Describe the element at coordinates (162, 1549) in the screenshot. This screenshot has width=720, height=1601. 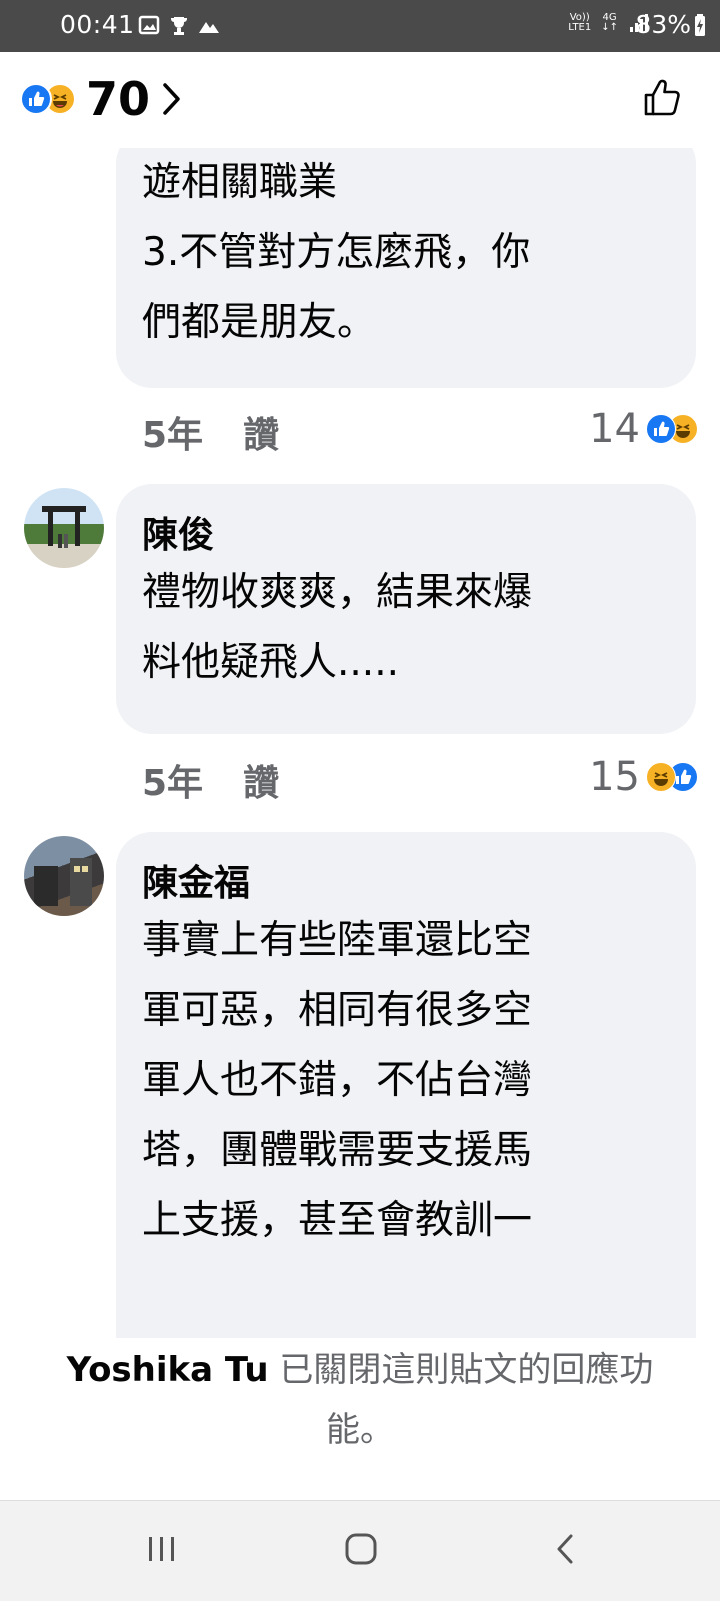
I see `recent-apps-icon` at that location.